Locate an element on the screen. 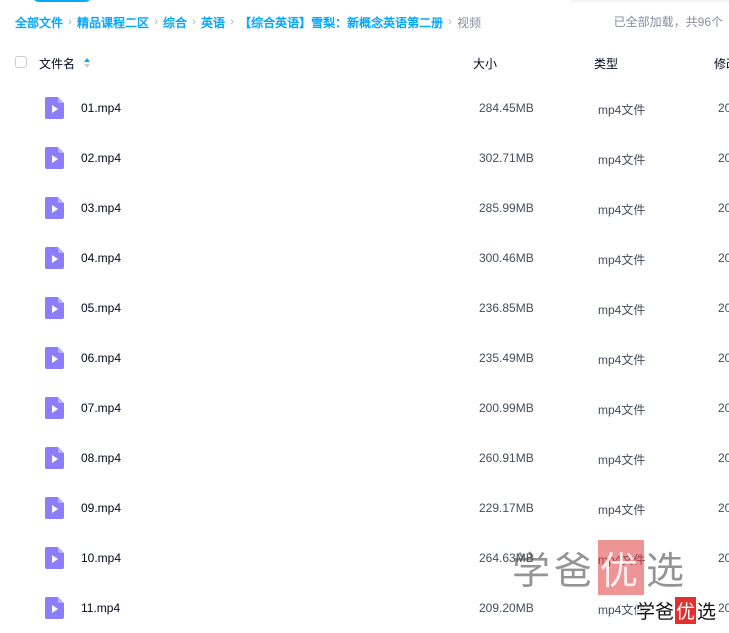 The width and height of the screenshot is (729, 633). file-size: 200.99MB is located at coordinates (506, 408).